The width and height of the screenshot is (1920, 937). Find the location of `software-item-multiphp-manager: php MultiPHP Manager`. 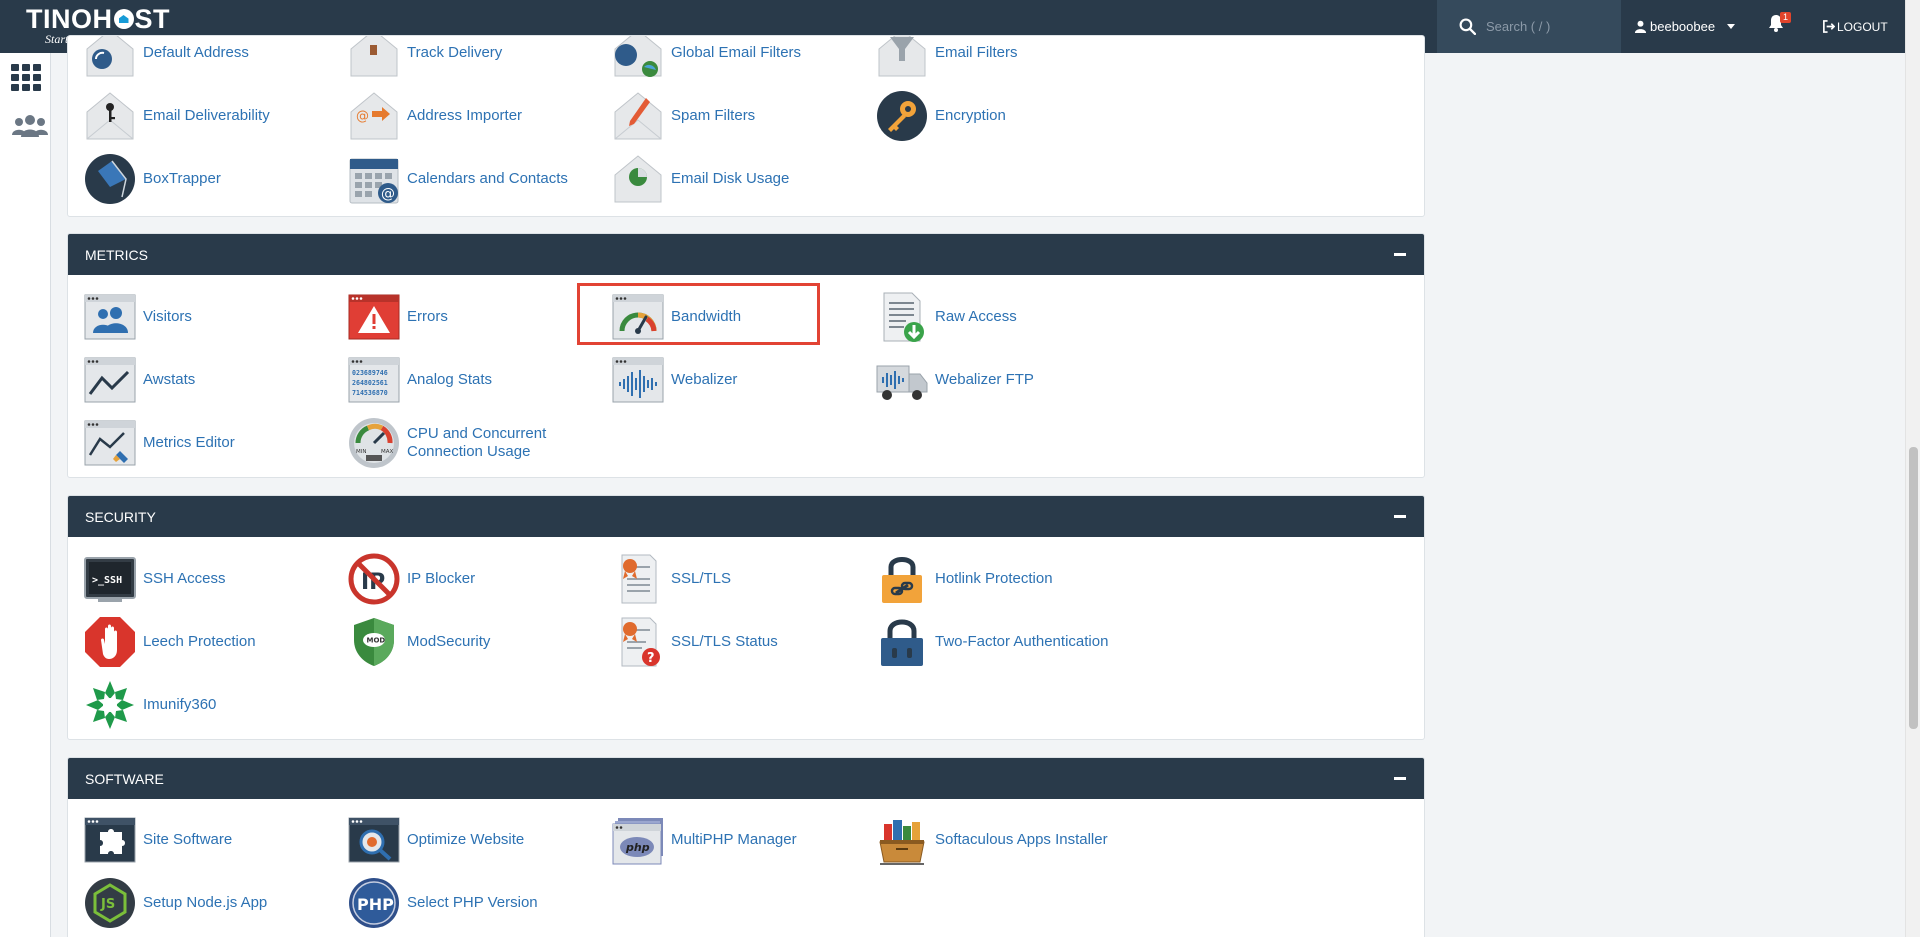

software-item-multiphp-manager: php MultiPHP Manager is located at coordinates (704, 840).